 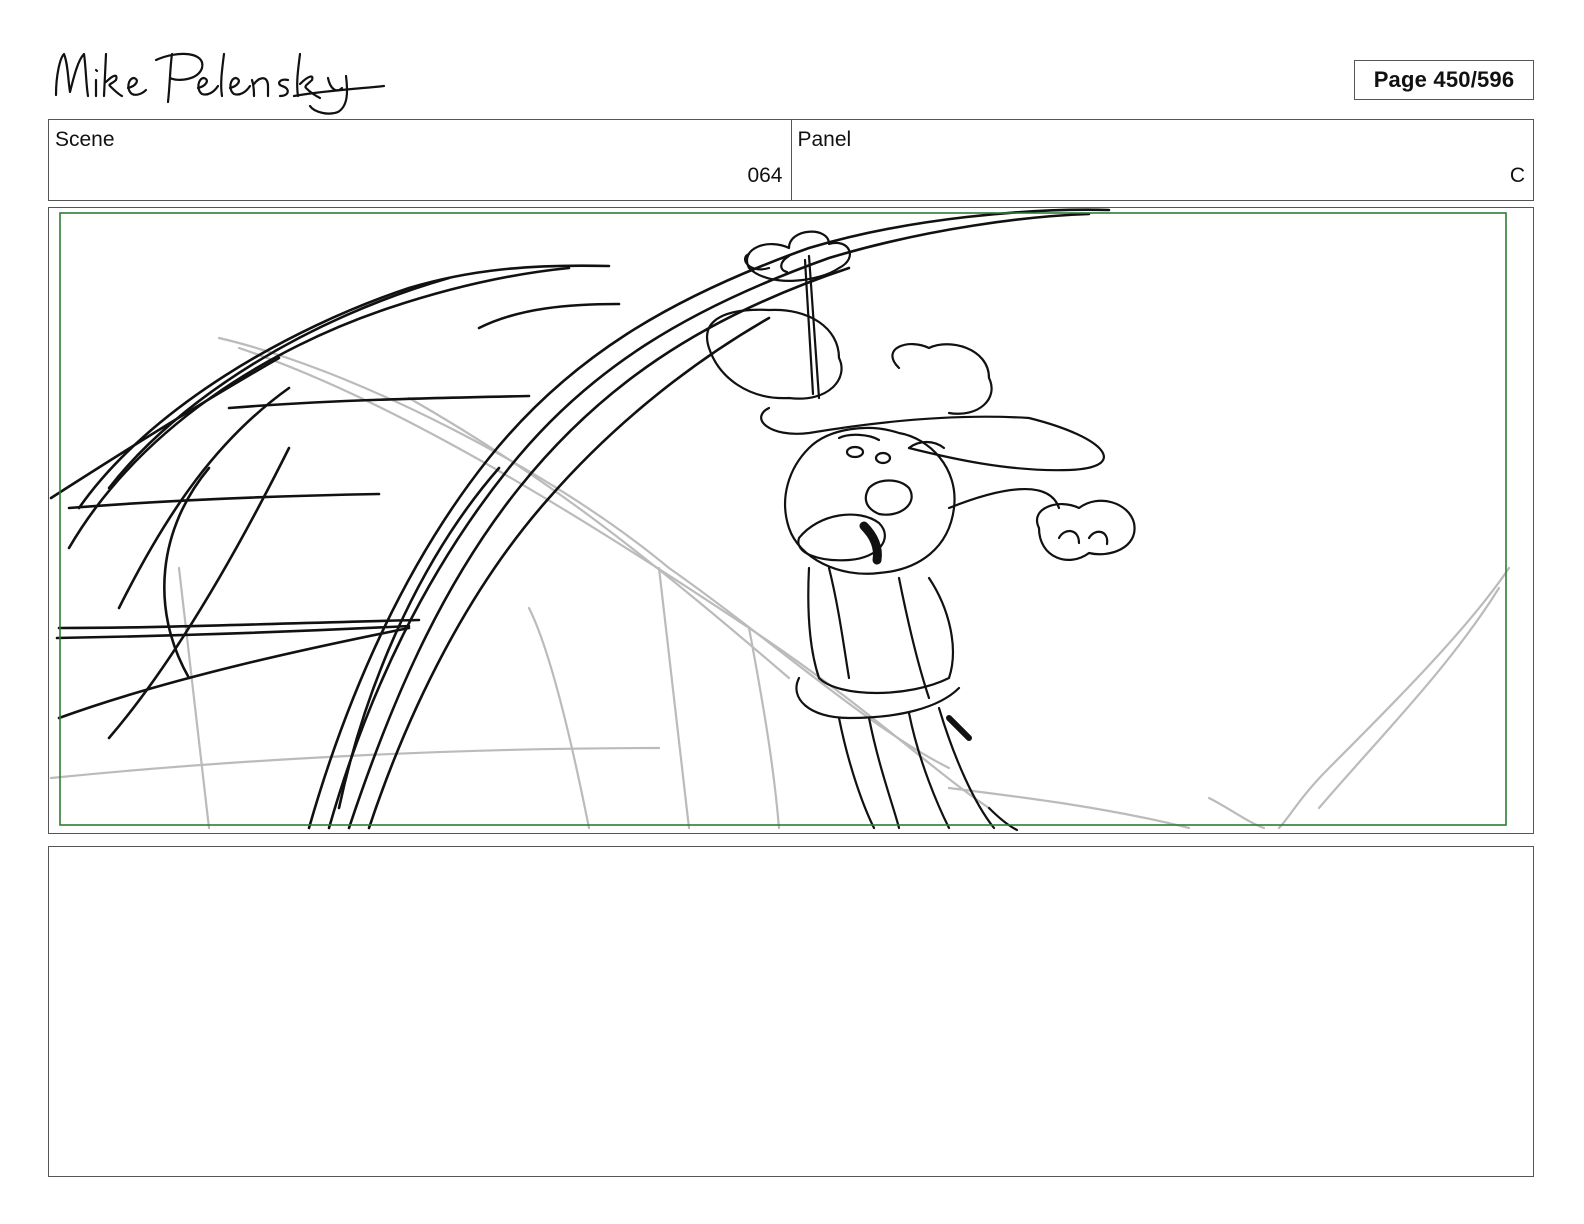 I want to click on scene-cell: Scene 064, so click(x=420, y=160).